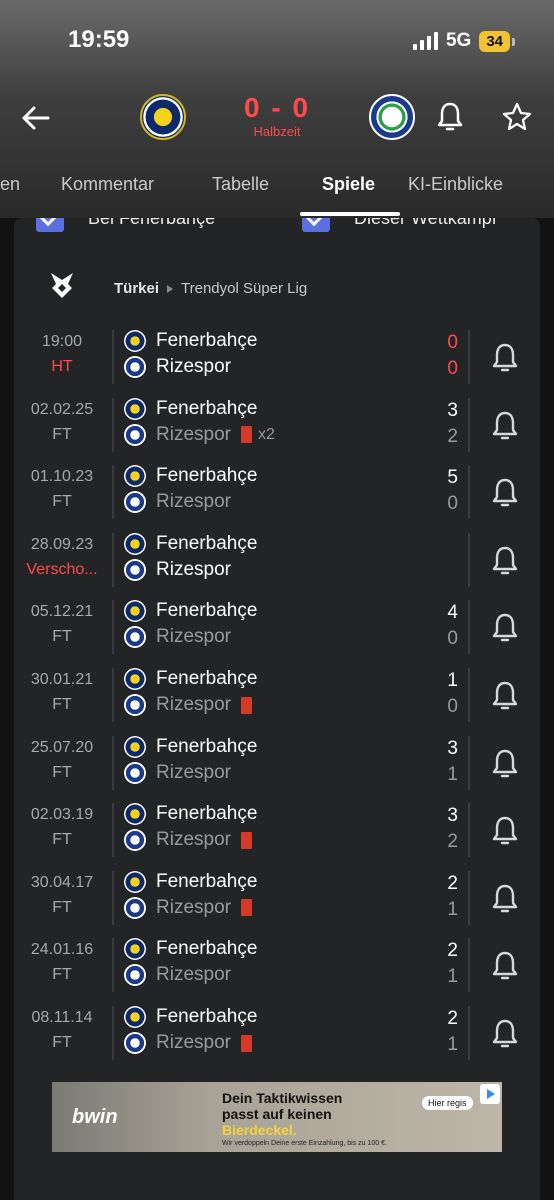  Describe the element at coordinates (62, 679) in the screenshot. I see `match-date: 30.01.21` at that location.